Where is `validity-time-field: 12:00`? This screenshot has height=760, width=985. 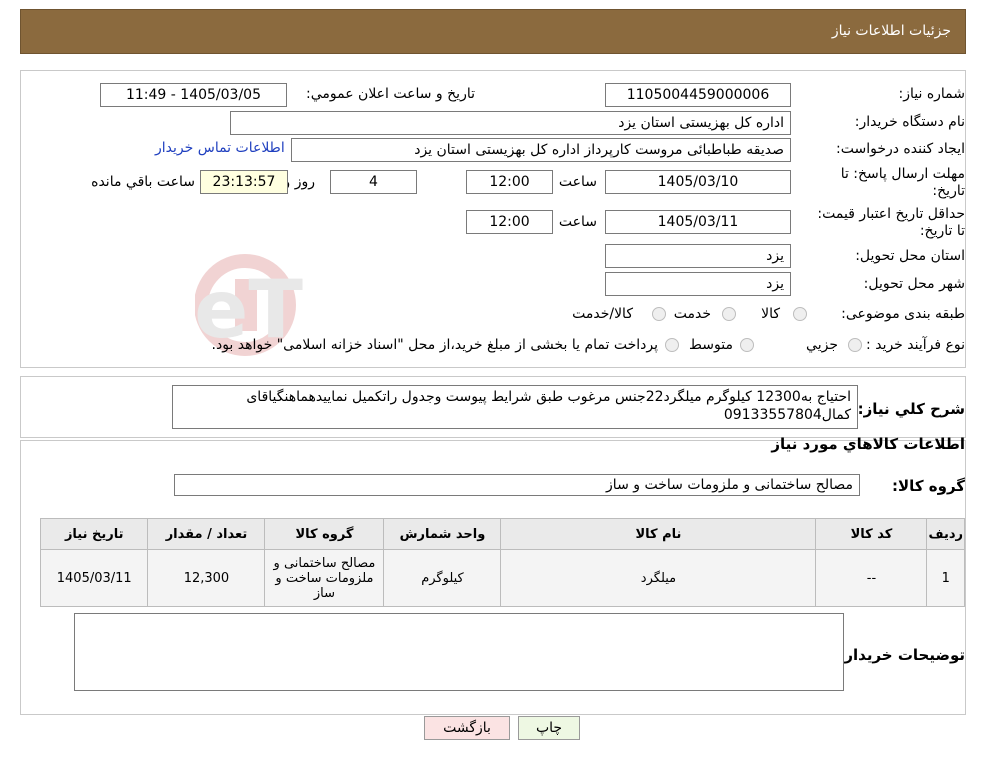 validity-time-field: 12:00 is located at coordinates (509, 222).